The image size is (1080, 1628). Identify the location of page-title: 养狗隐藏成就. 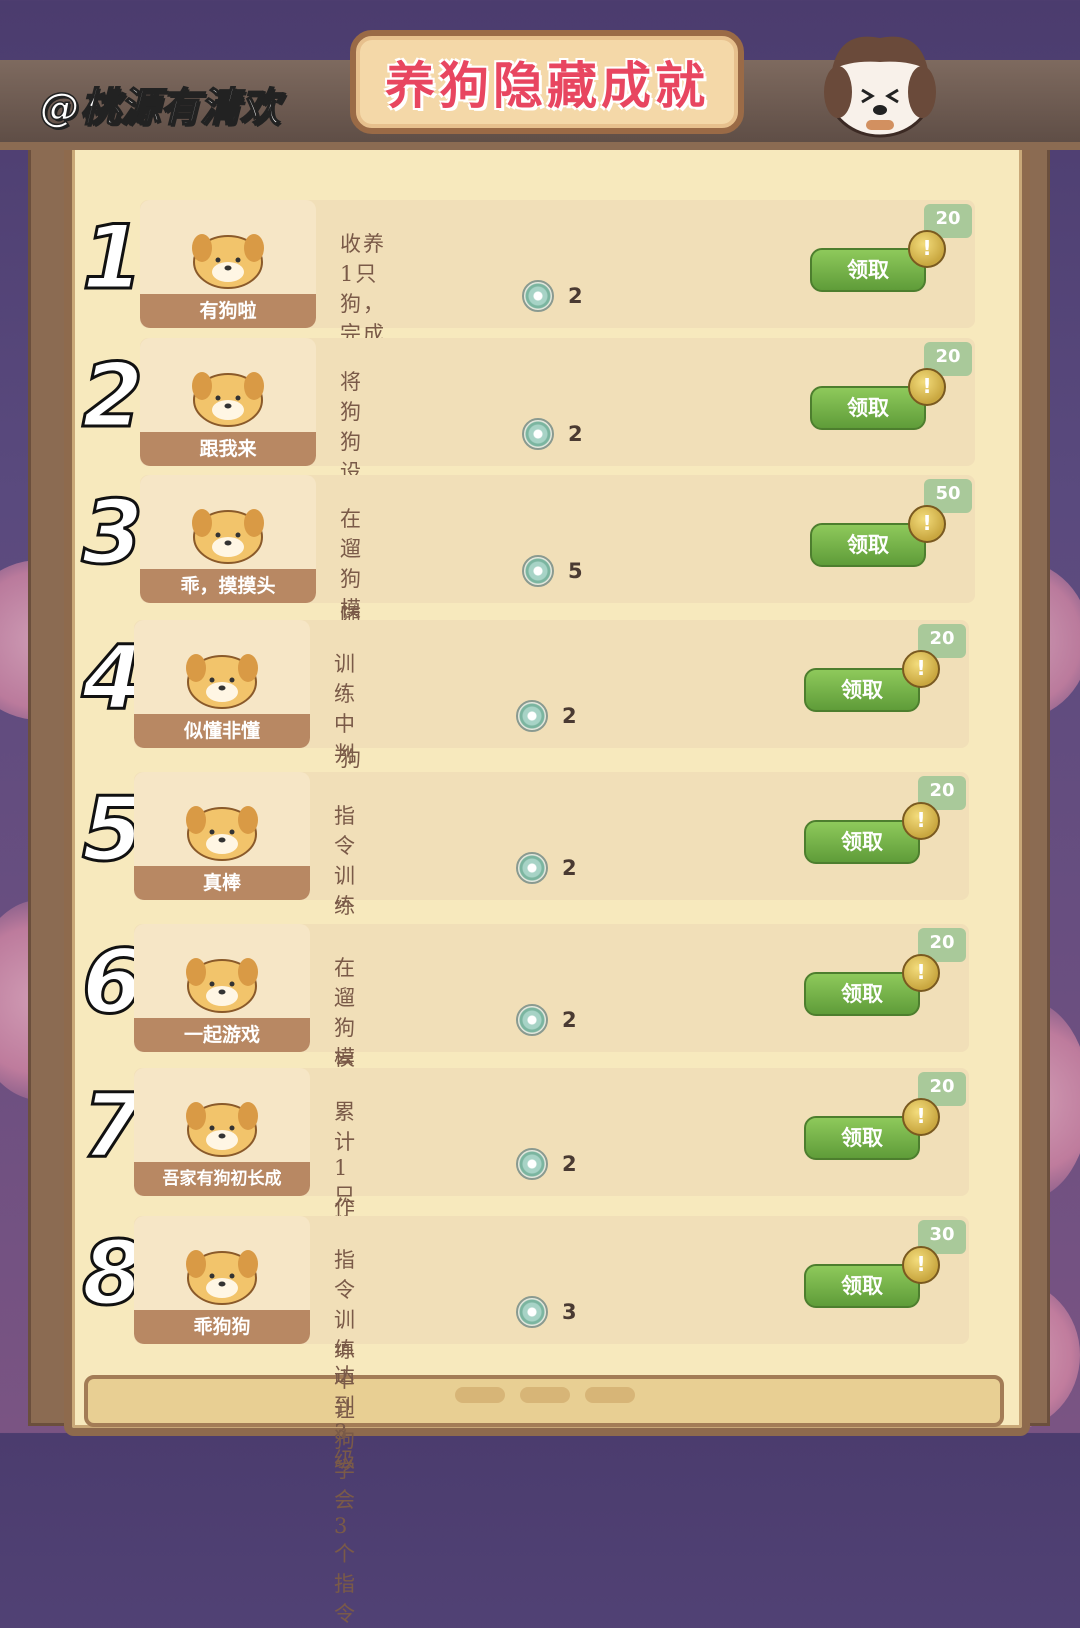
(547, 86).